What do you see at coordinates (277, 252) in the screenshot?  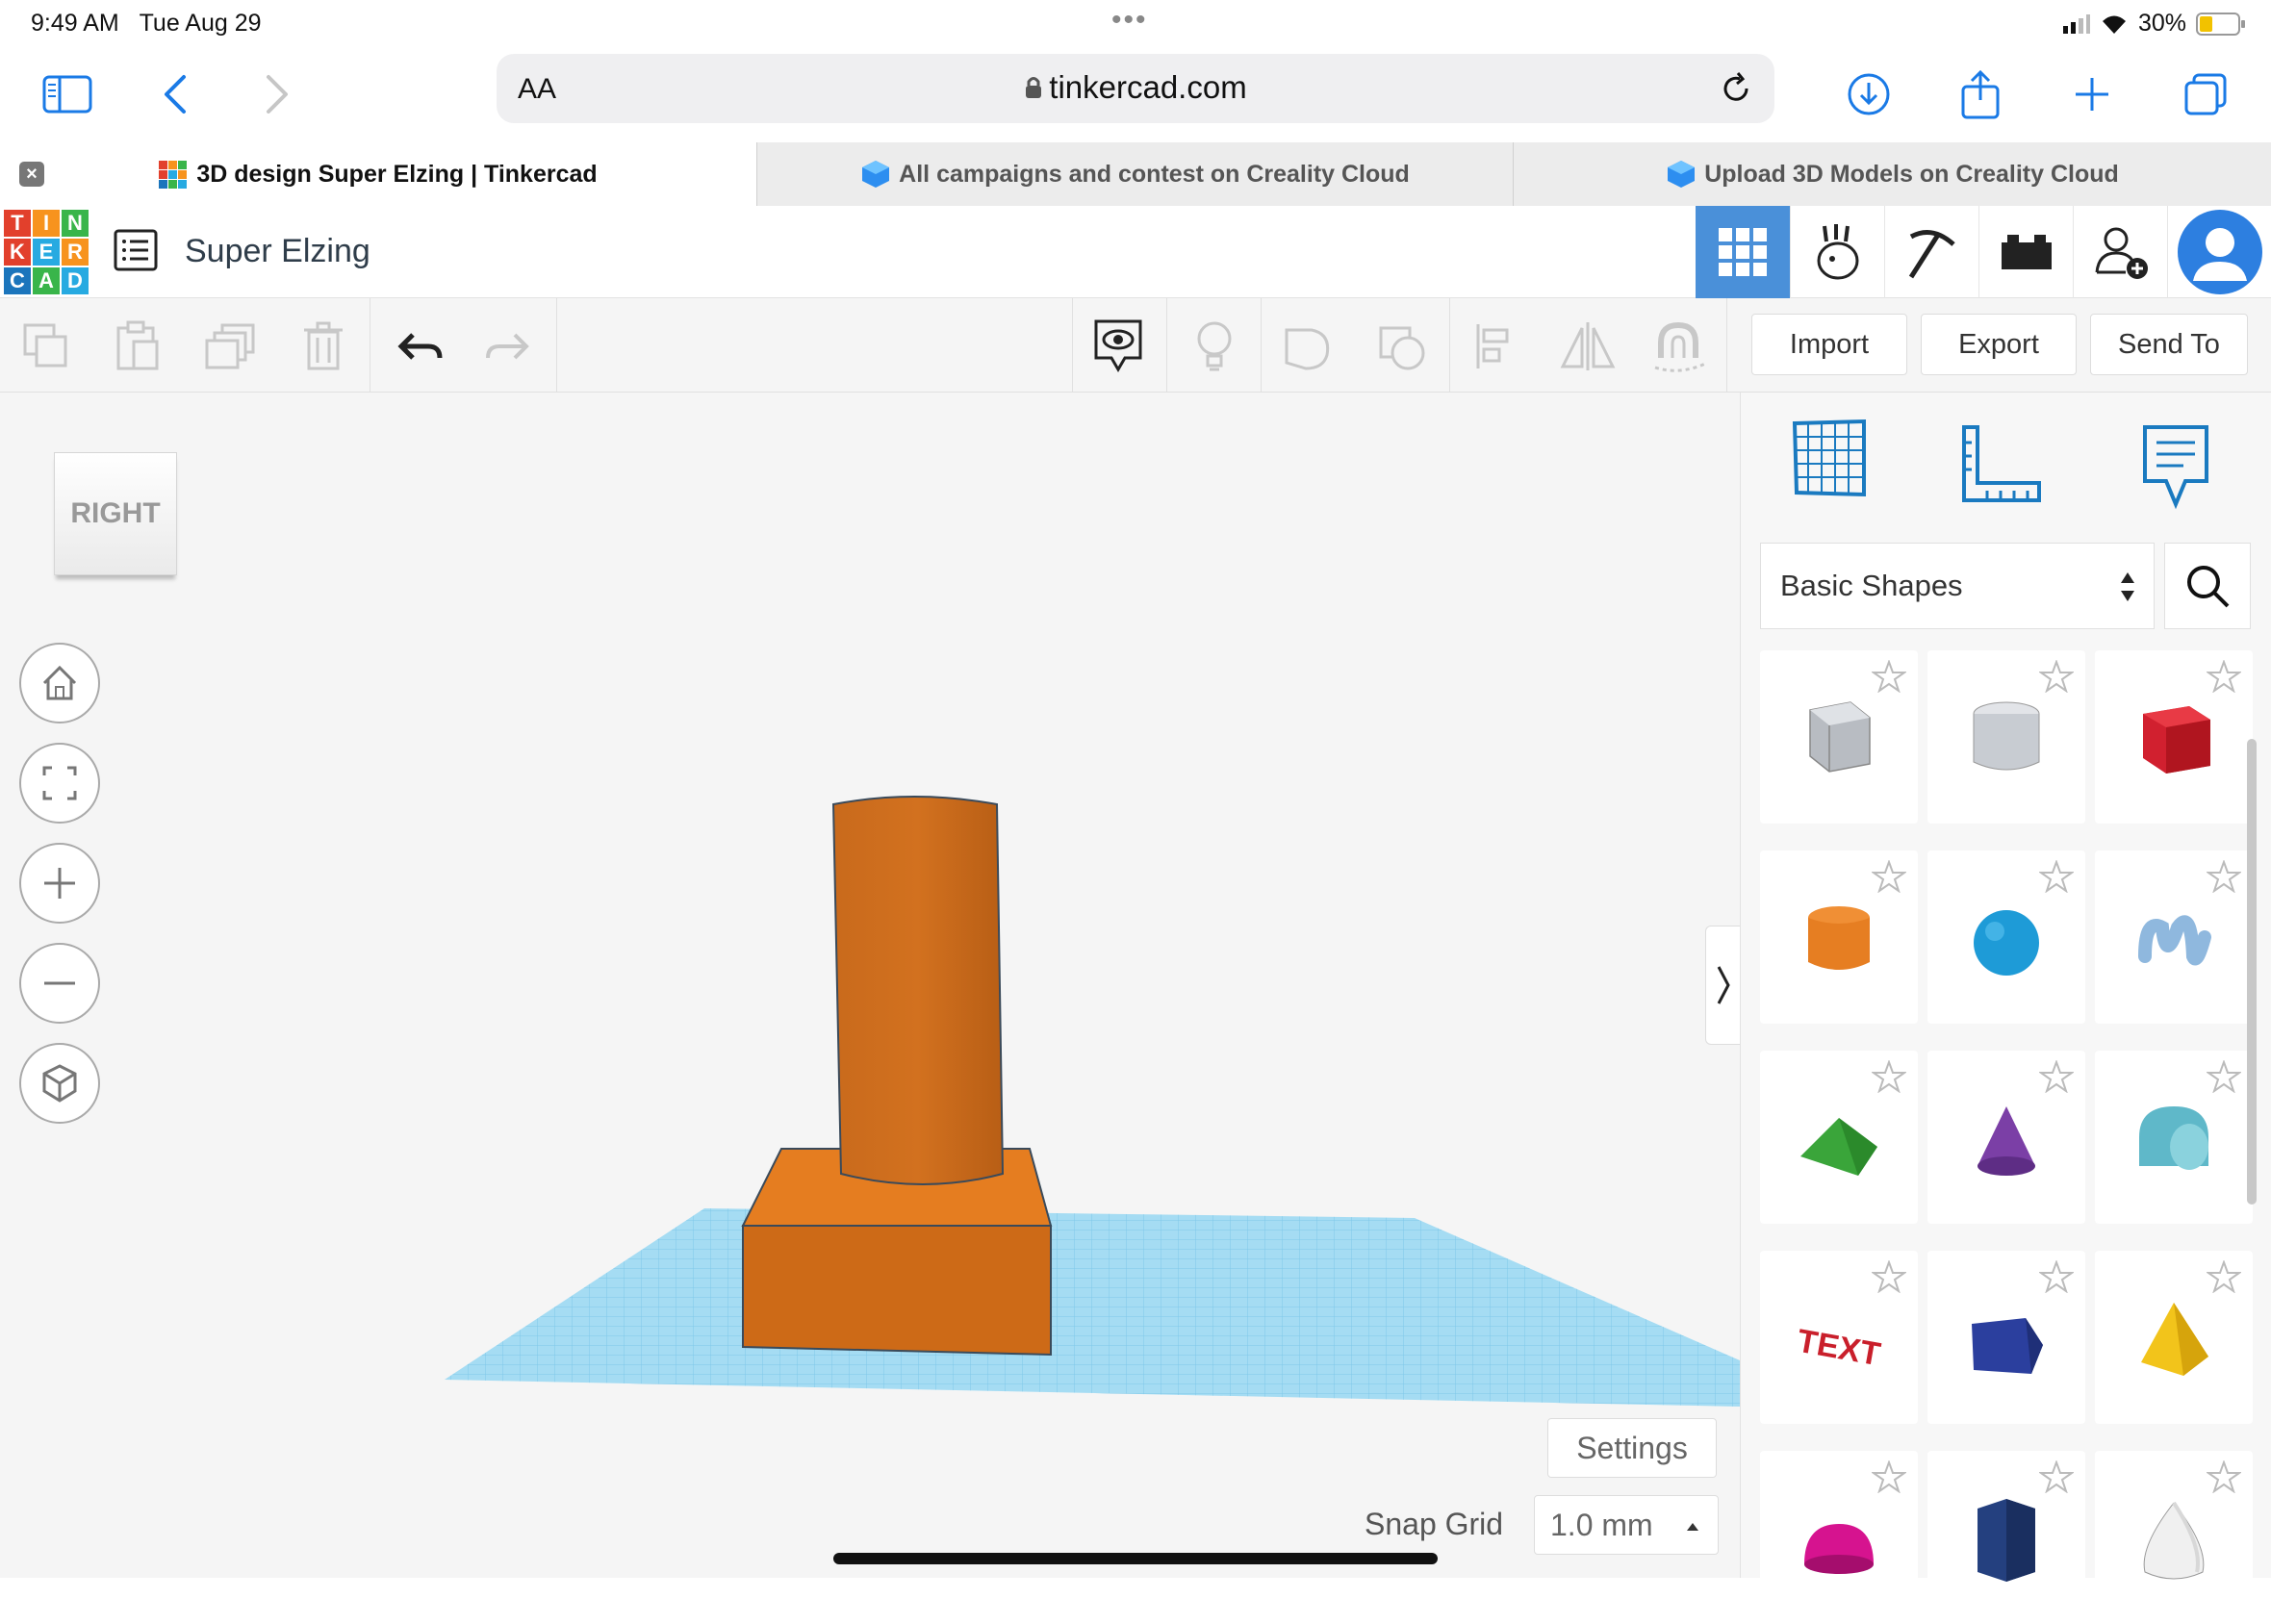 I see `design-title: Super Elzing` at bounding box center [277, 252].